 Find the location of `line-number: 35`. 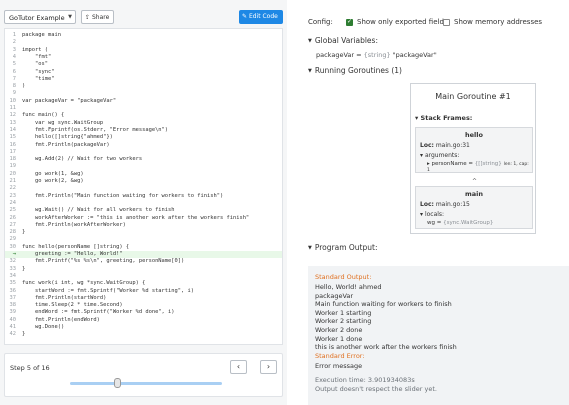

line-number: 35 is located at coordinates (13, 283).